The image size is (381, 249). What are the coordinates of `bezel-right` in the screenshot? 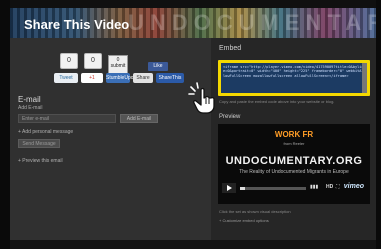 It's located at (378, 124).